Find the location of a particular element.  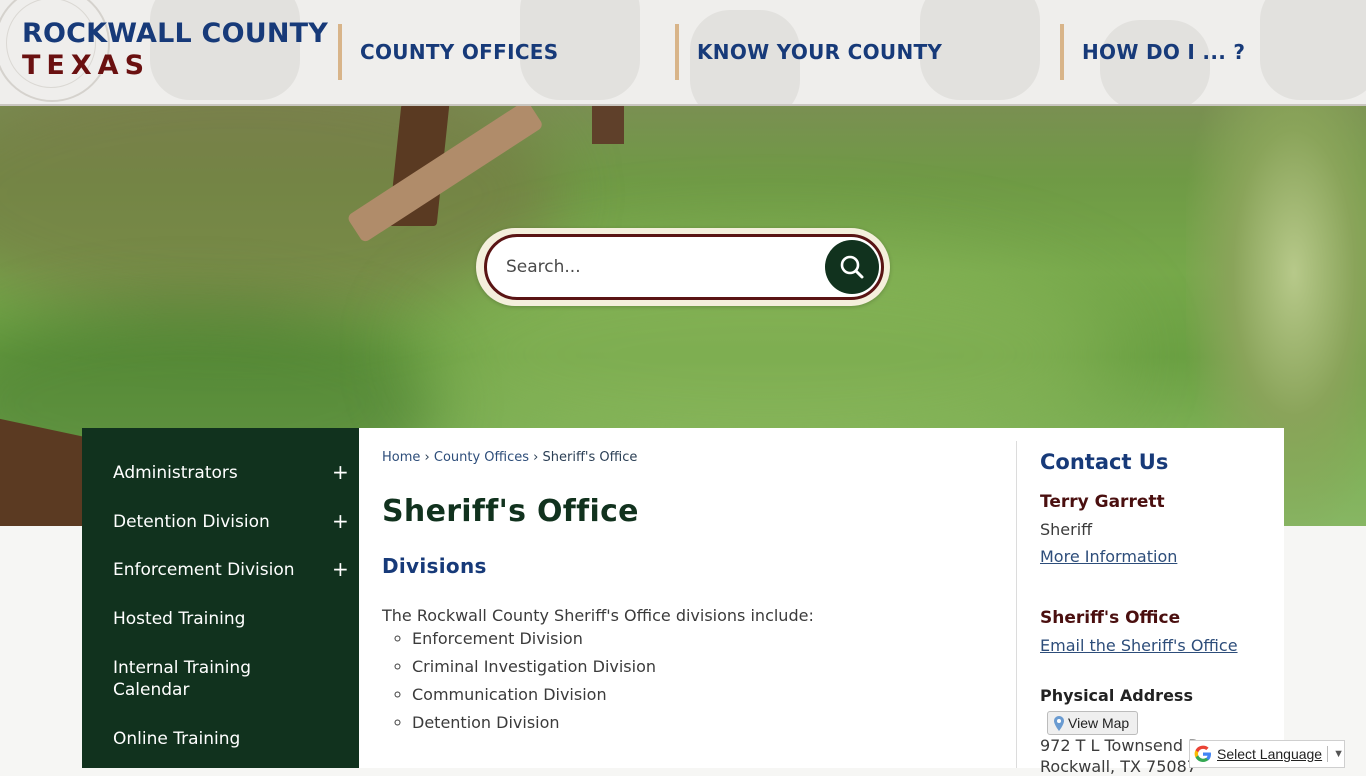

breadcrumb: Home › County Offices › Sheriff's Office is located at coordinates (509, 457).